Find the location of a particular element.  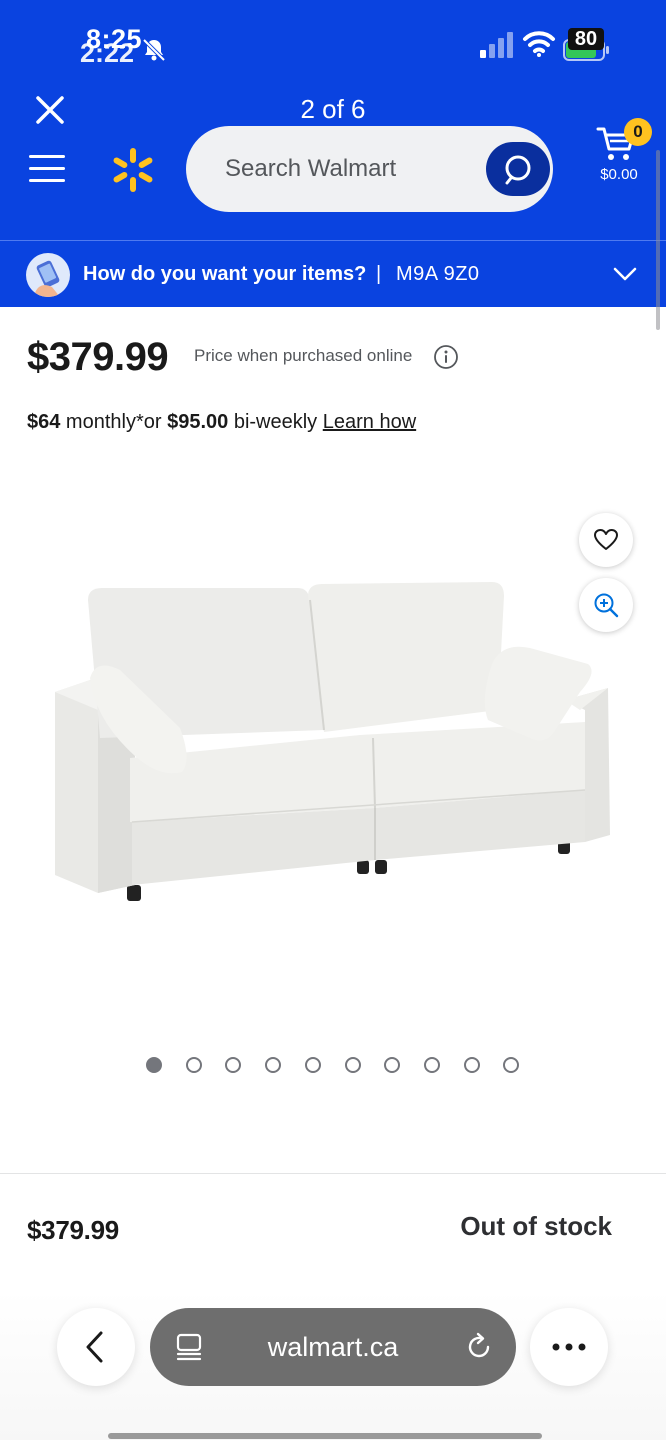

battery-level: 80 is located at coordinates (586, 39).